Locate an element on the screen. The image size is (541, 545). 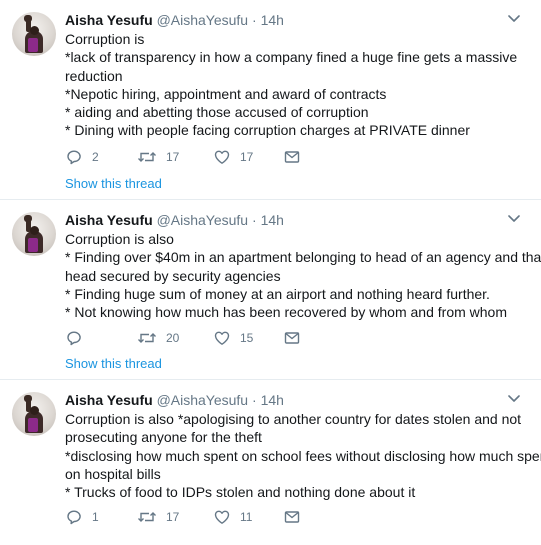
reply-button is located at coordinates (78, 338).